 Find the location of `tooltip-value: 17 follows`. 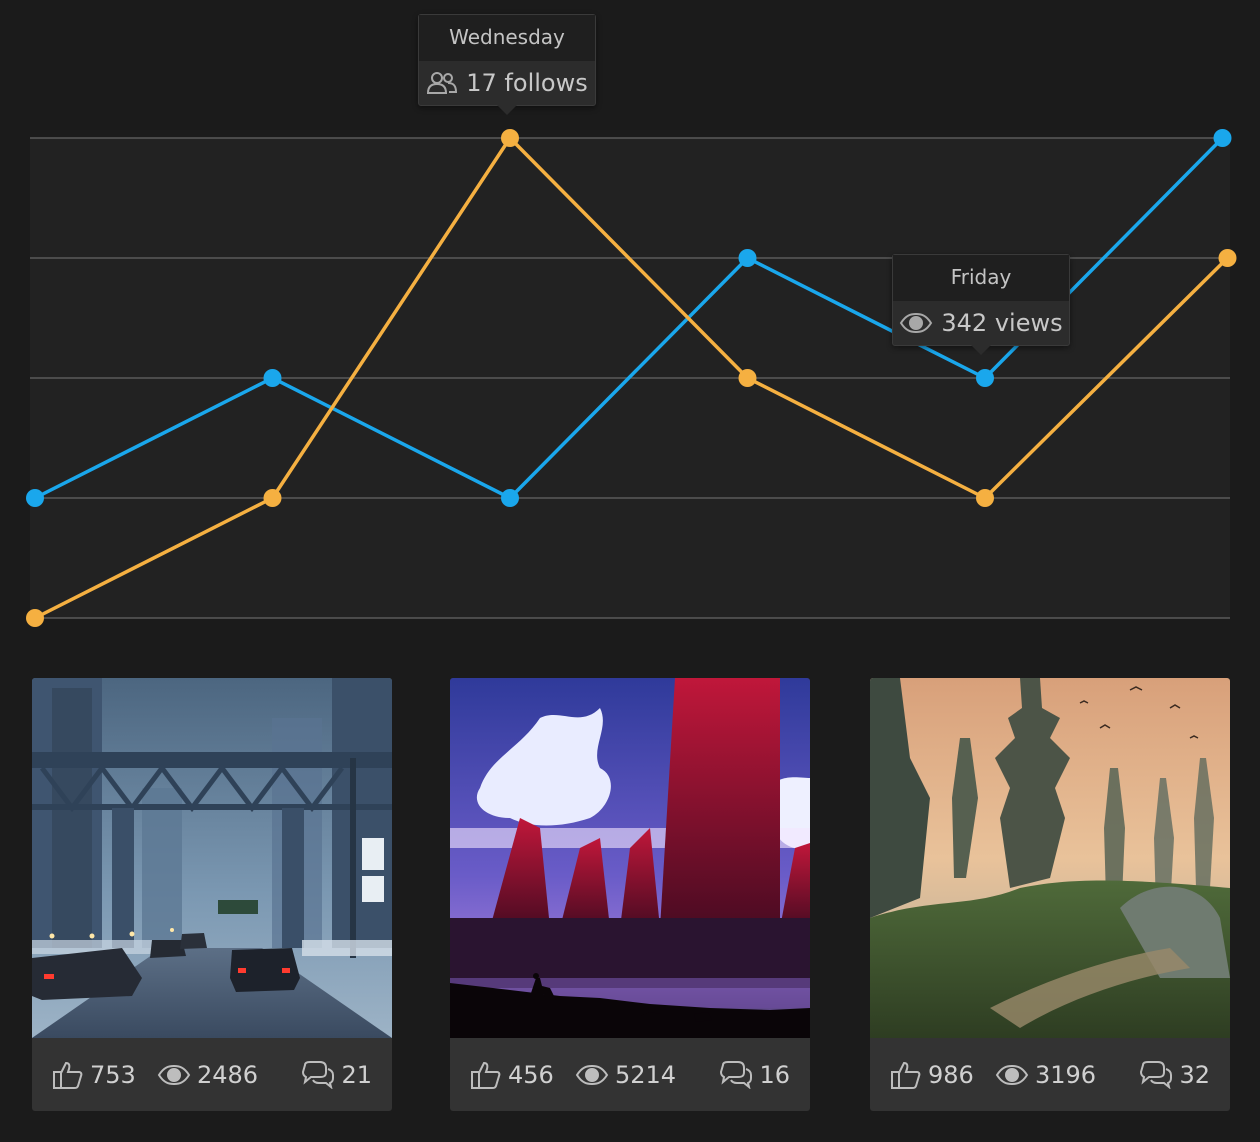

tooltip-value: 17 follows is located at coordinates (527, 83).